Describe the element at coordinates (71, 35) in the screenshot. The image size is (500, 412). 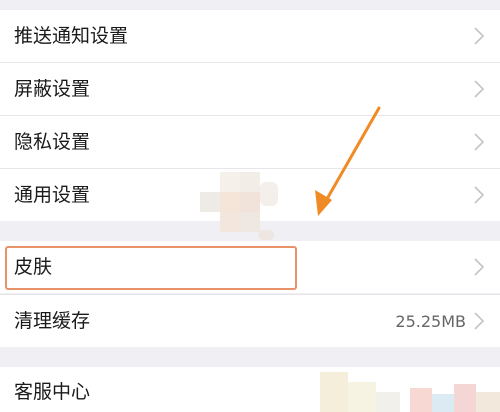
I see `settings-item-label: 推送通知设置` at that location.